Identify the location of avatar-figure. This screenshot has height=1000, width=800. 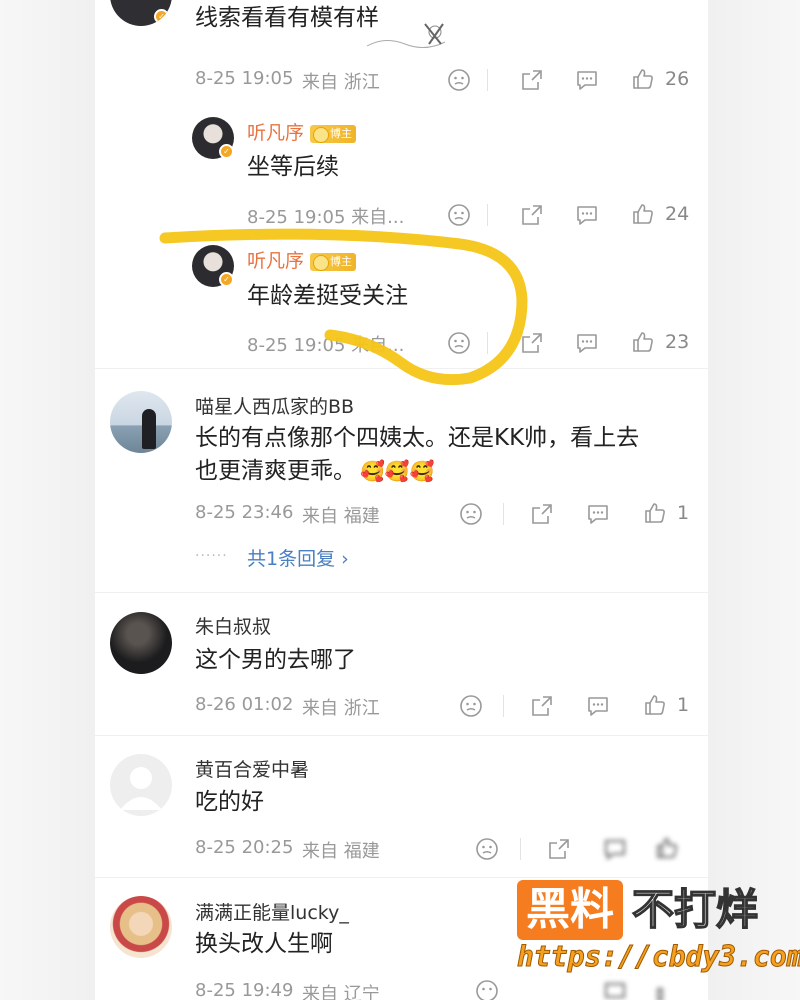
(149, 429).